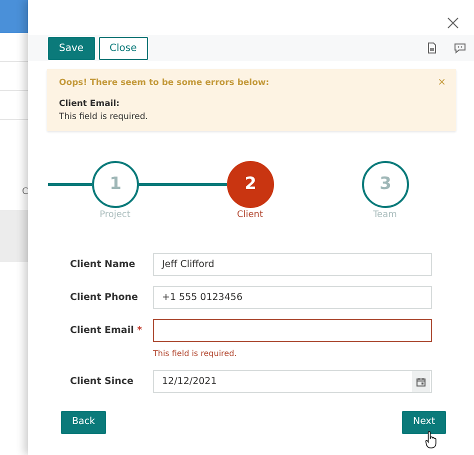 The width and height of the screenshot is (474, 455). I want to click on field-label: Client Email *, so click(107, 331).